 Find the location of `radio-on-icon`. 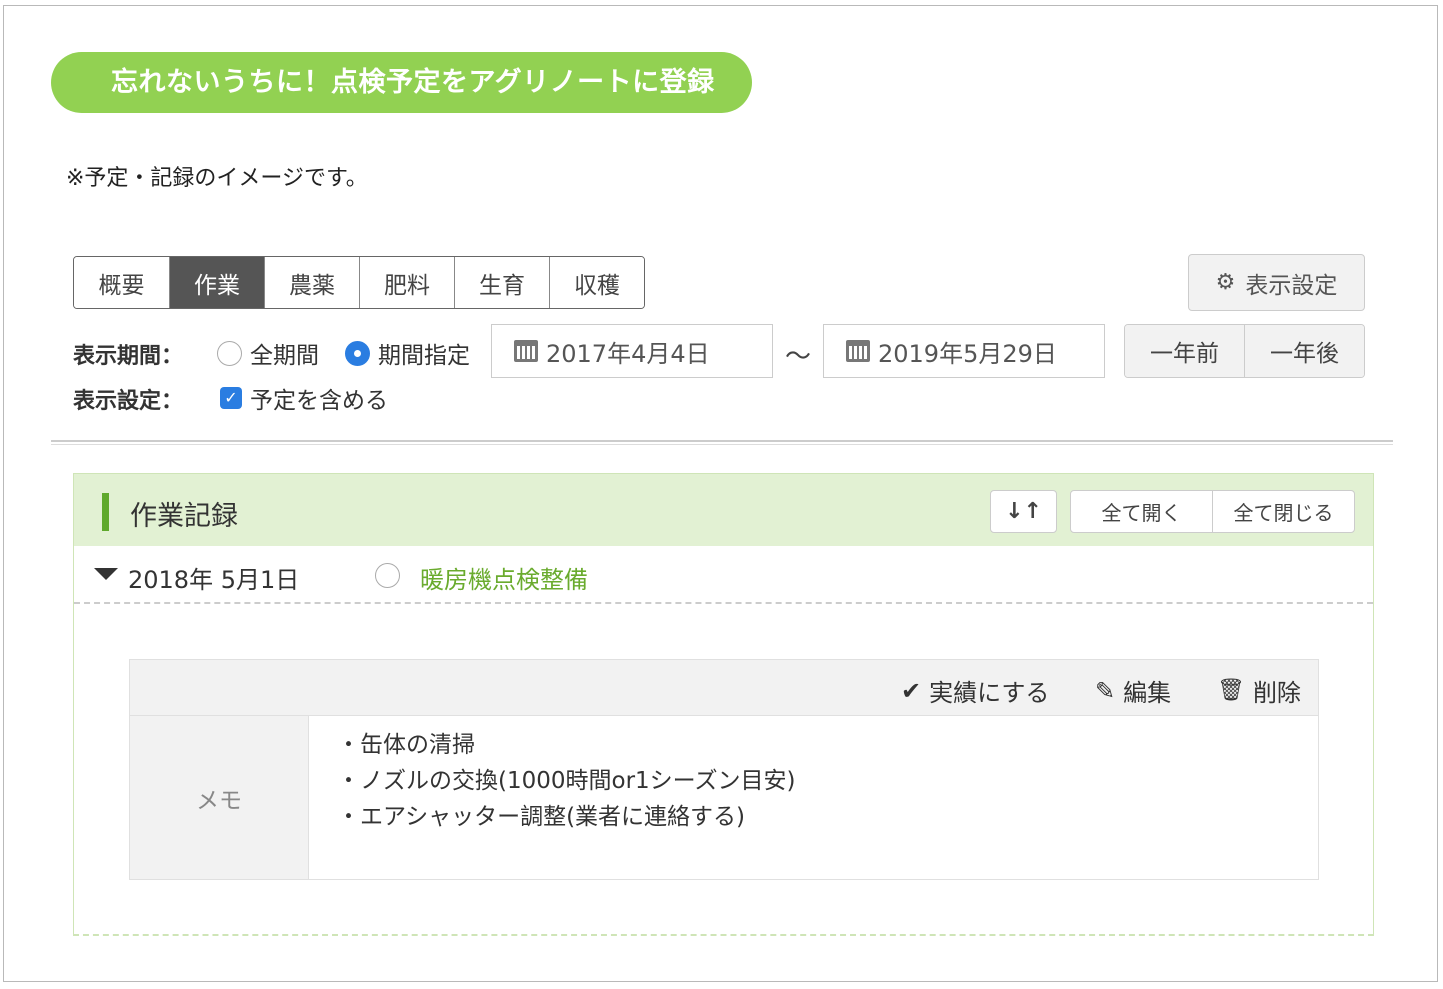

radio-on-icon is located at coordinates (357, 353).